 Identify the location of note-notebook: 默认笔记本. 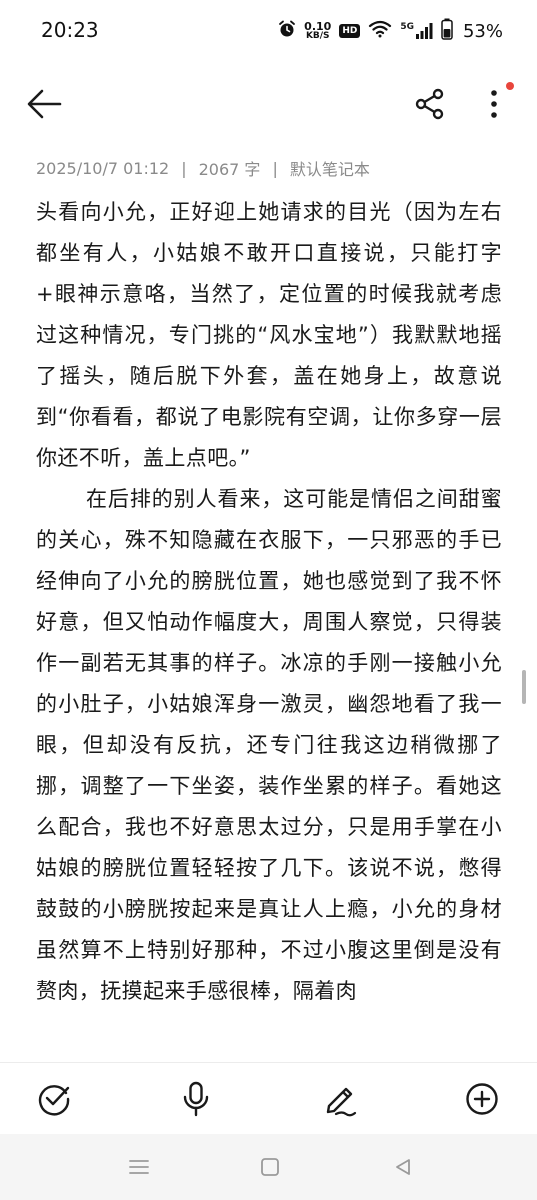
(330, 168).